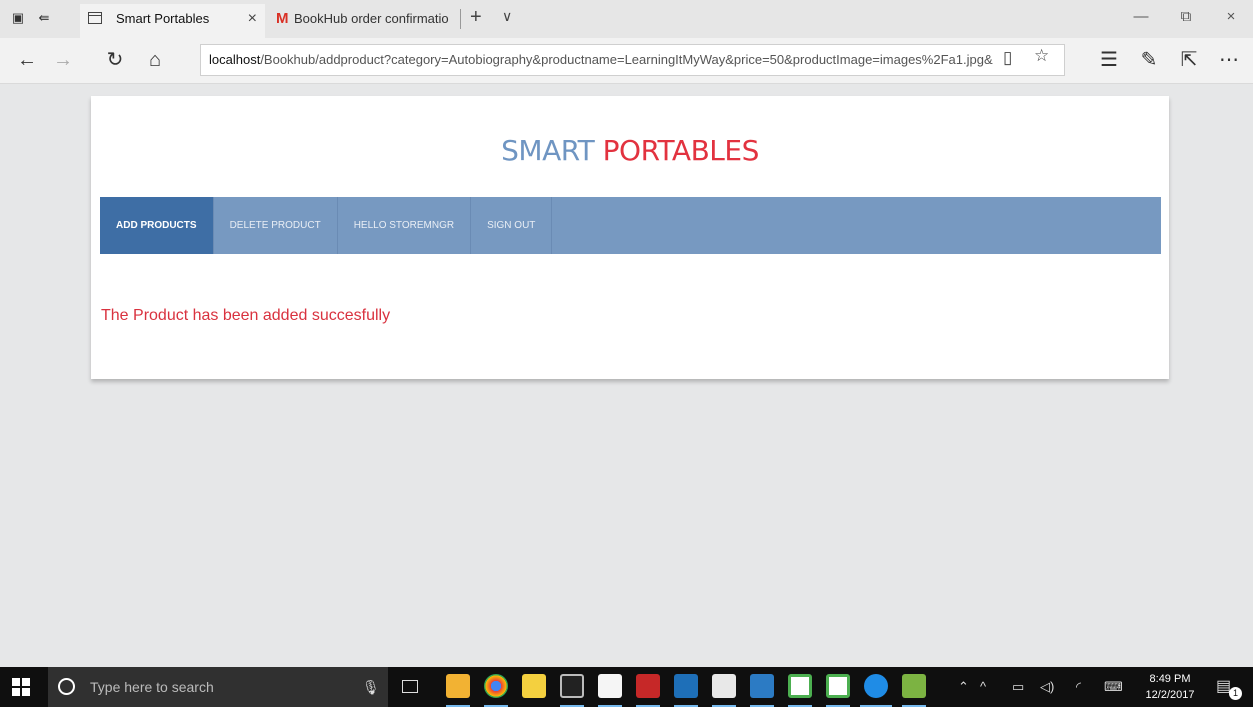  I want to click on java-icon, so click(724, 686).